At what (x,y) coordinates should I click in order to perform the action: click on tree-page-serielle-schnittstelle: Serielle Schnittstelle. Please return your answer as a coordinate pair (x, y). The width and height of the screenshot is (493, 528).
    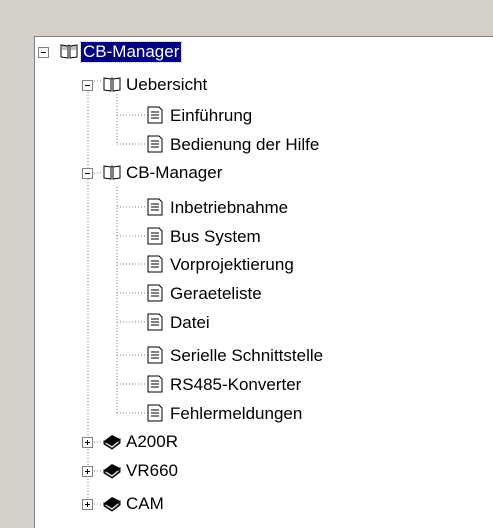
    Looking at the image, I should click on (246, 356).